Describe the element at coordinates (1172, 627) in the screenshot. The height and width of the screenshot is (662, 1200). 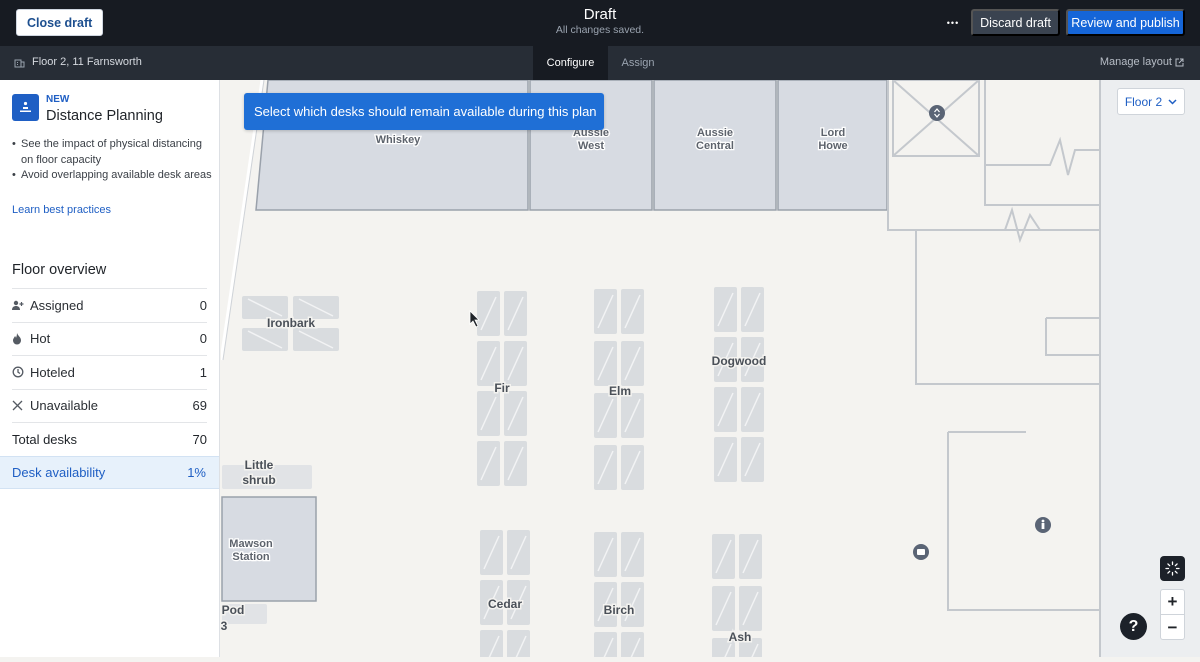
I see `zoom-out-button: −` at that location.